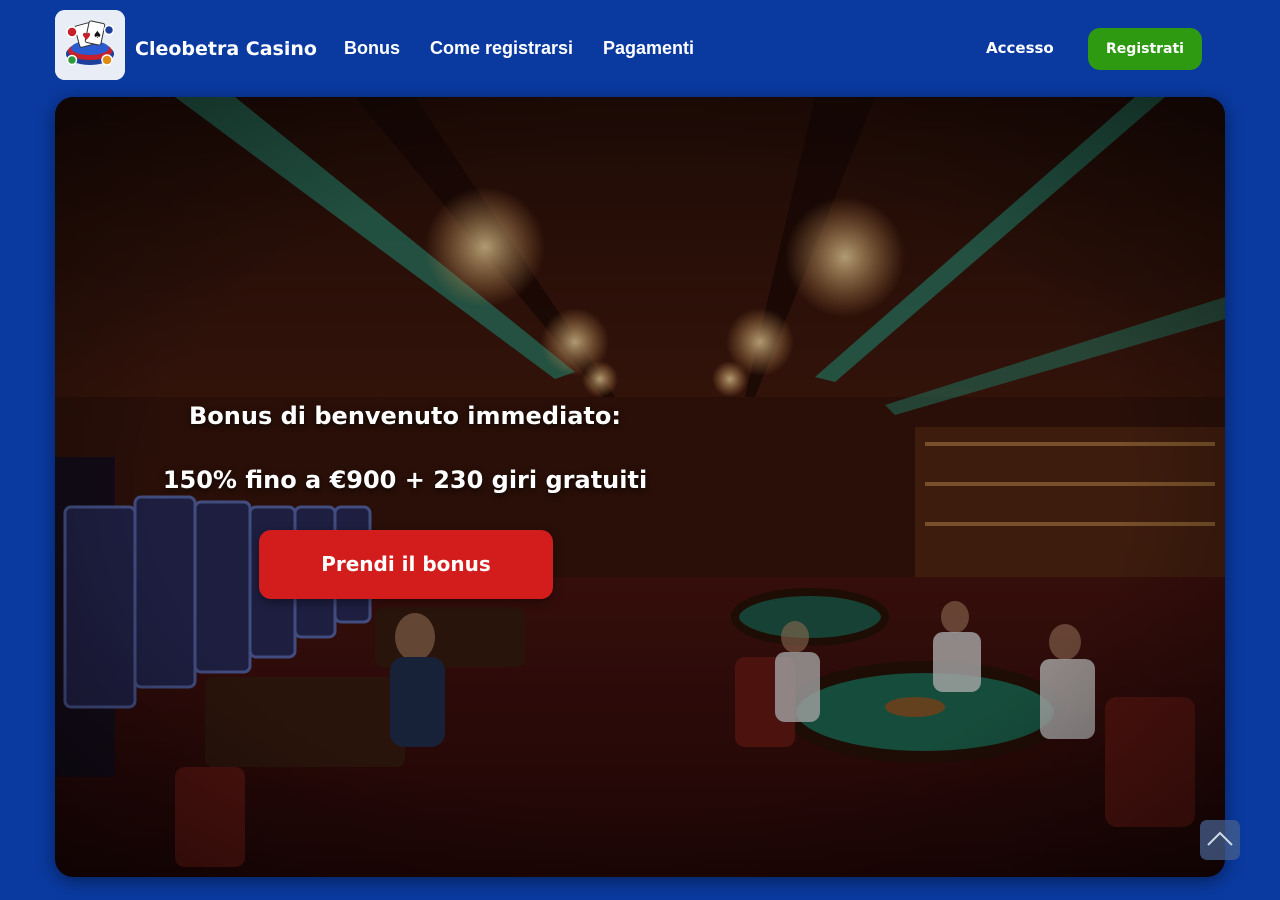 The height and width of the screenshot is (900, 1280). Describe the element at coordinates (1145, 49) in the screenshot. I see `register-button: Registrati` at that location.